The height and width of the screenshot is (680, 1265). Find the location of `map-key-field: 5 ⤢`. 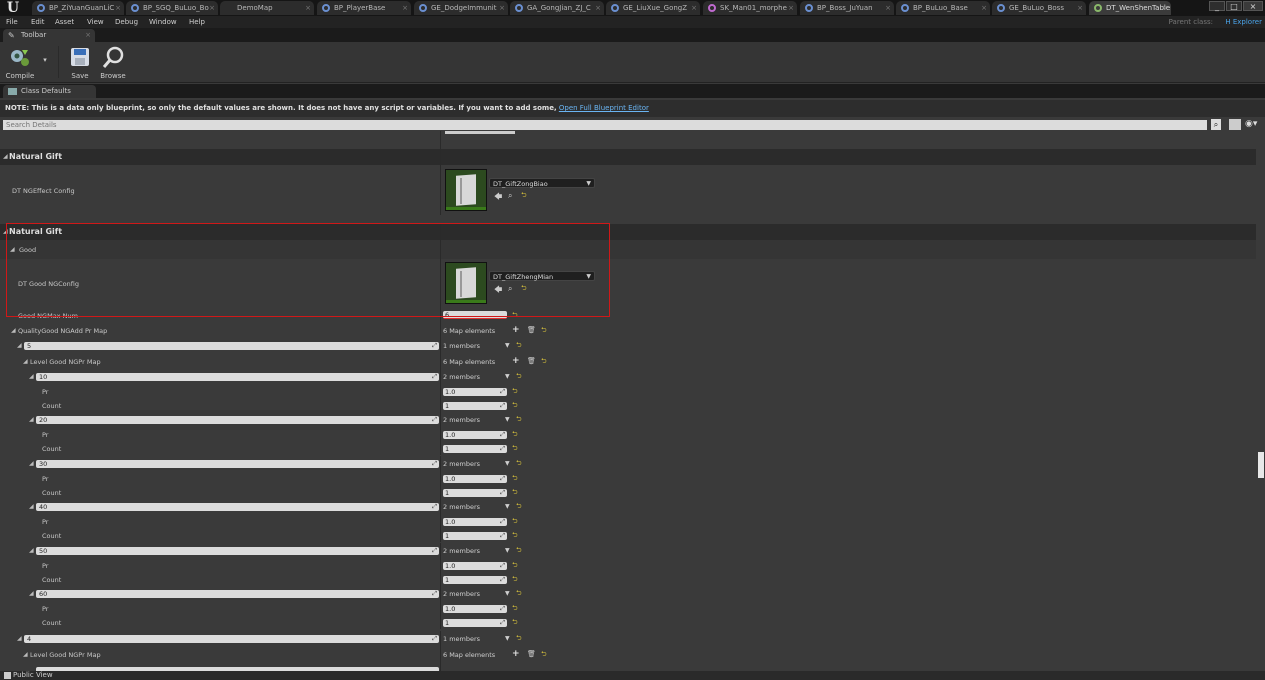

map-key-field: 5 ⤢ is located at coordinates (231, 346).